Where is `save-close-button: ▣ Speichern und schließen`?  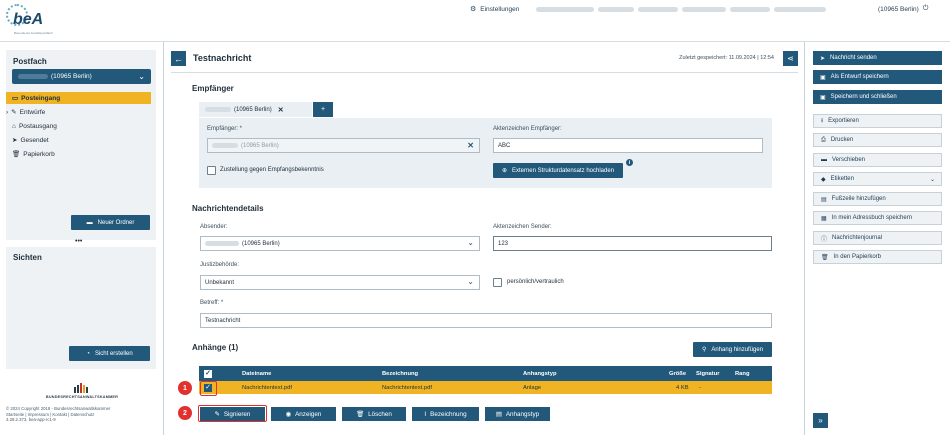
save-close-button: ▣ Speichern und schließen is located at coordinates (877, 97).